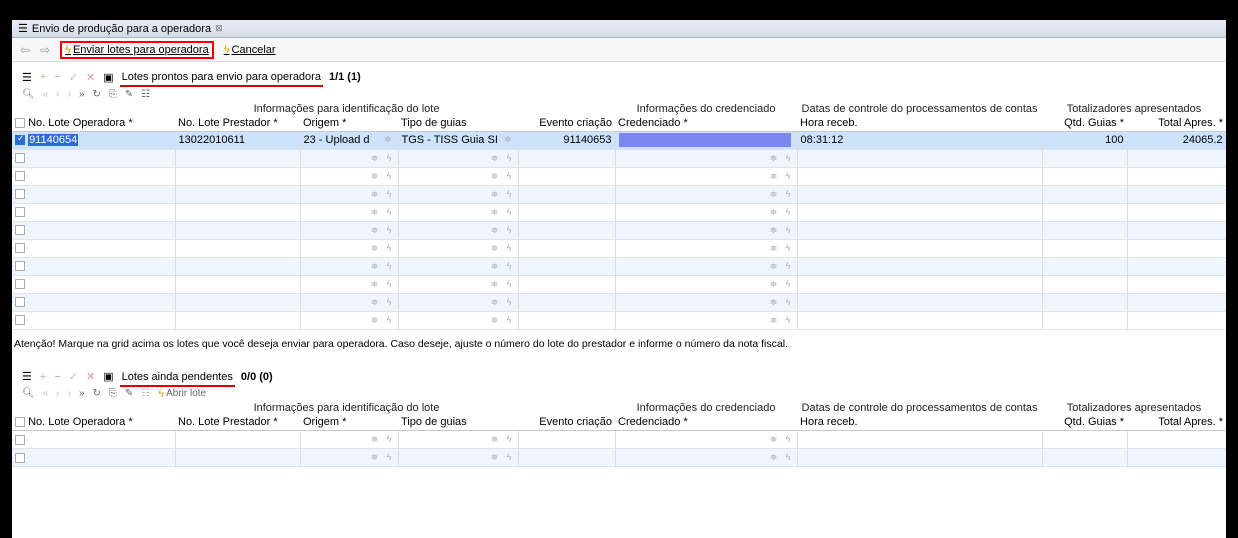 The image size is (1238, 538). What do you see at coordinates (25, 50) in the screenshot?
I see `back-arrow-icon: ⇦` at bounding box center [25, 50].